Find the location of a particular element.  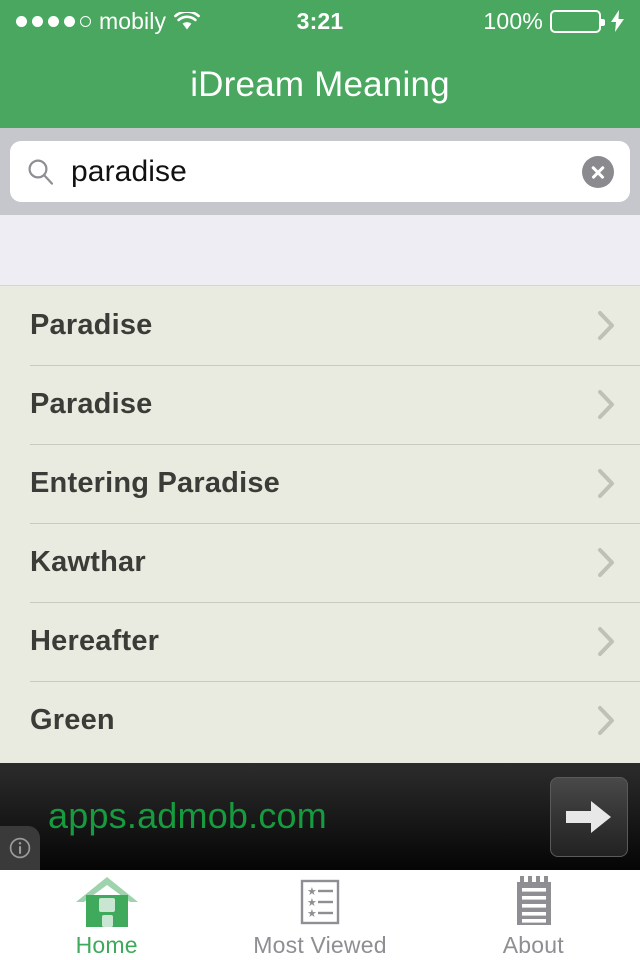

status-bar-left: mobily is located at coordinates (156, 21).